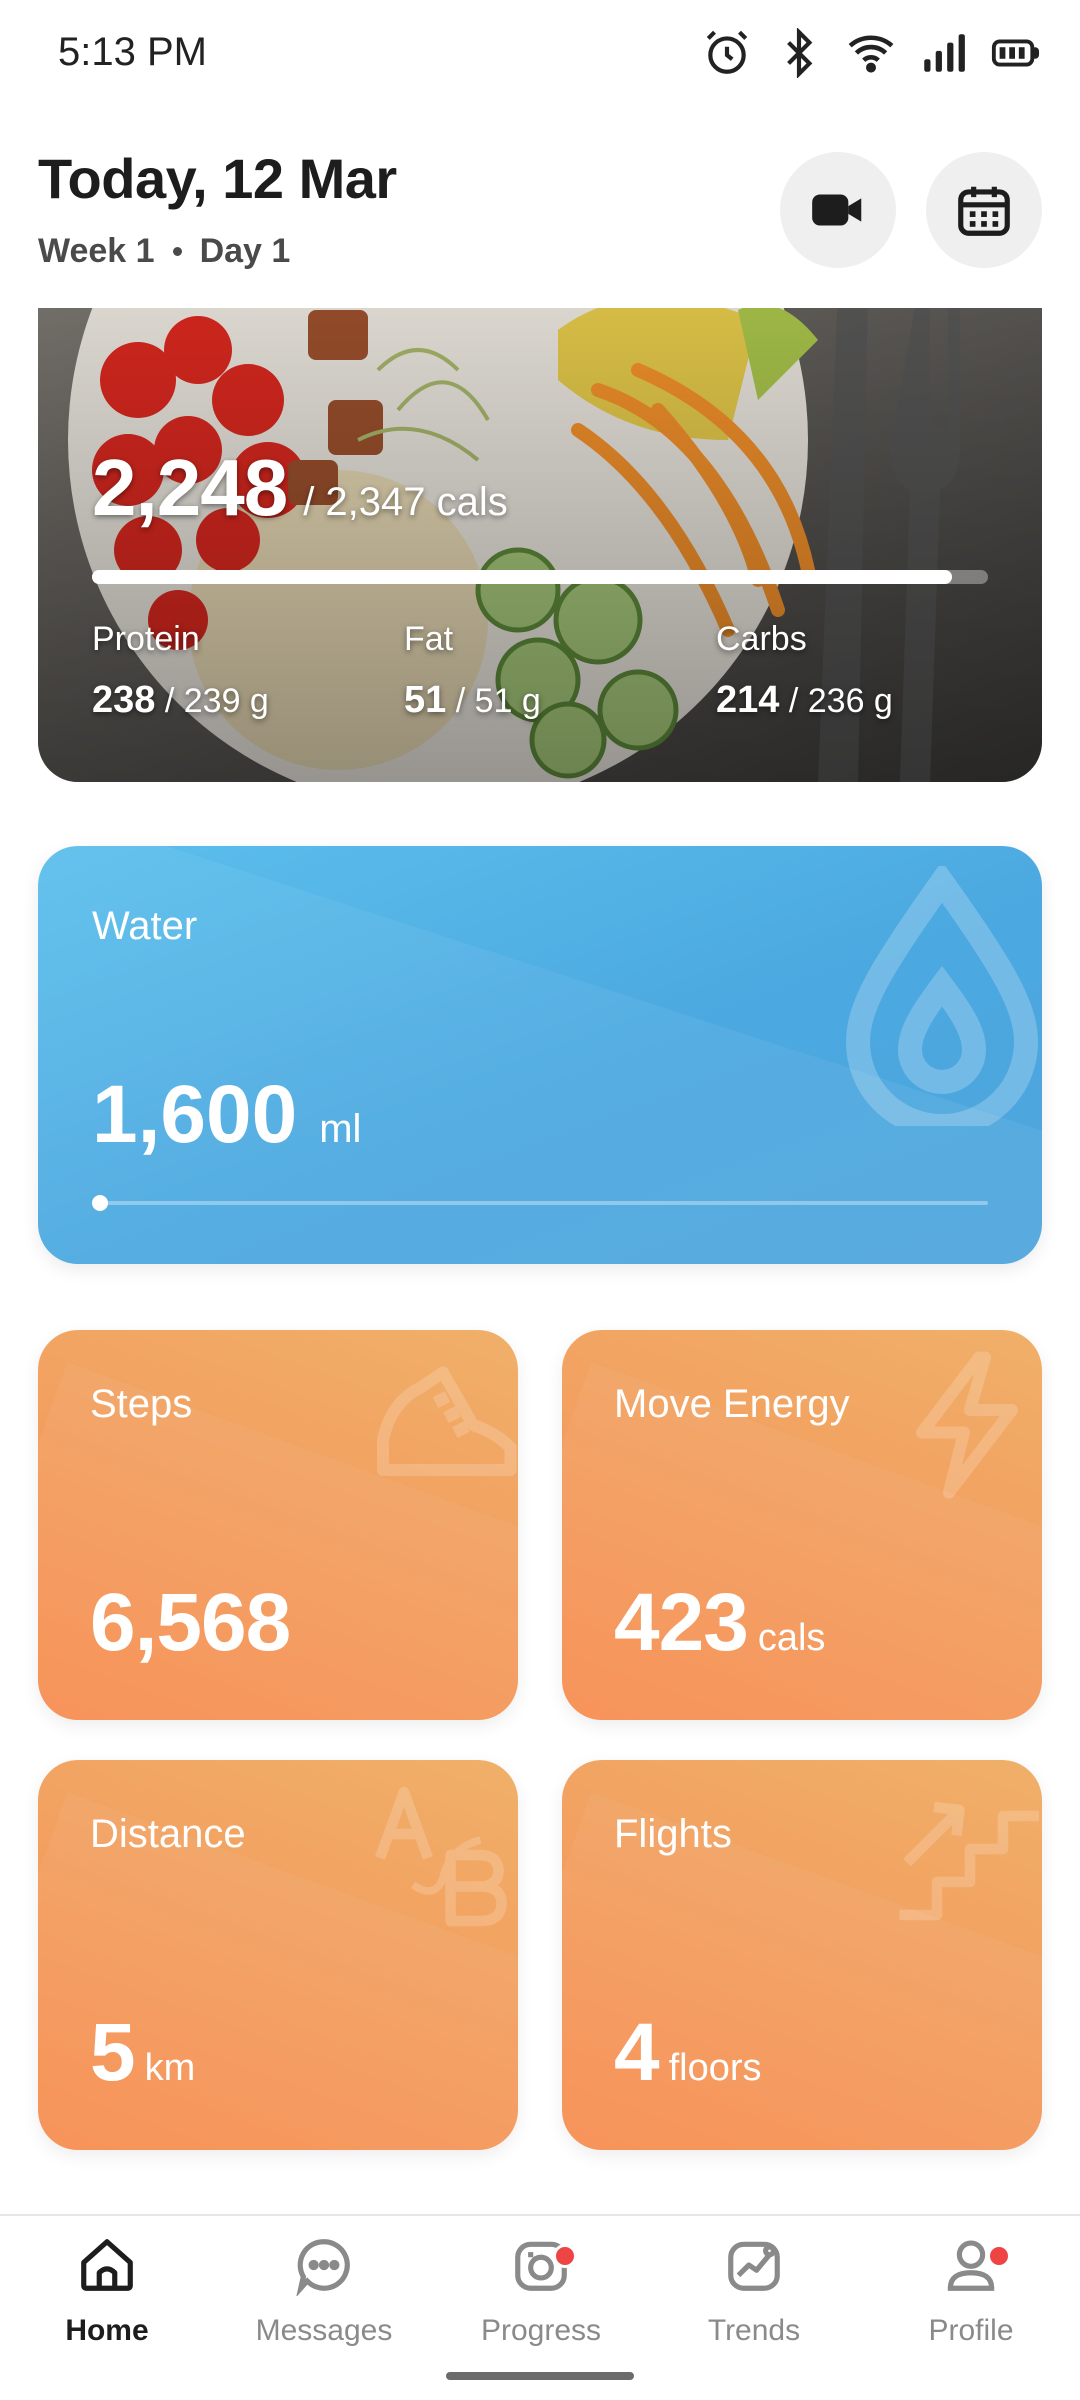  I want to click on lightning-icon, so click(967, 1425).